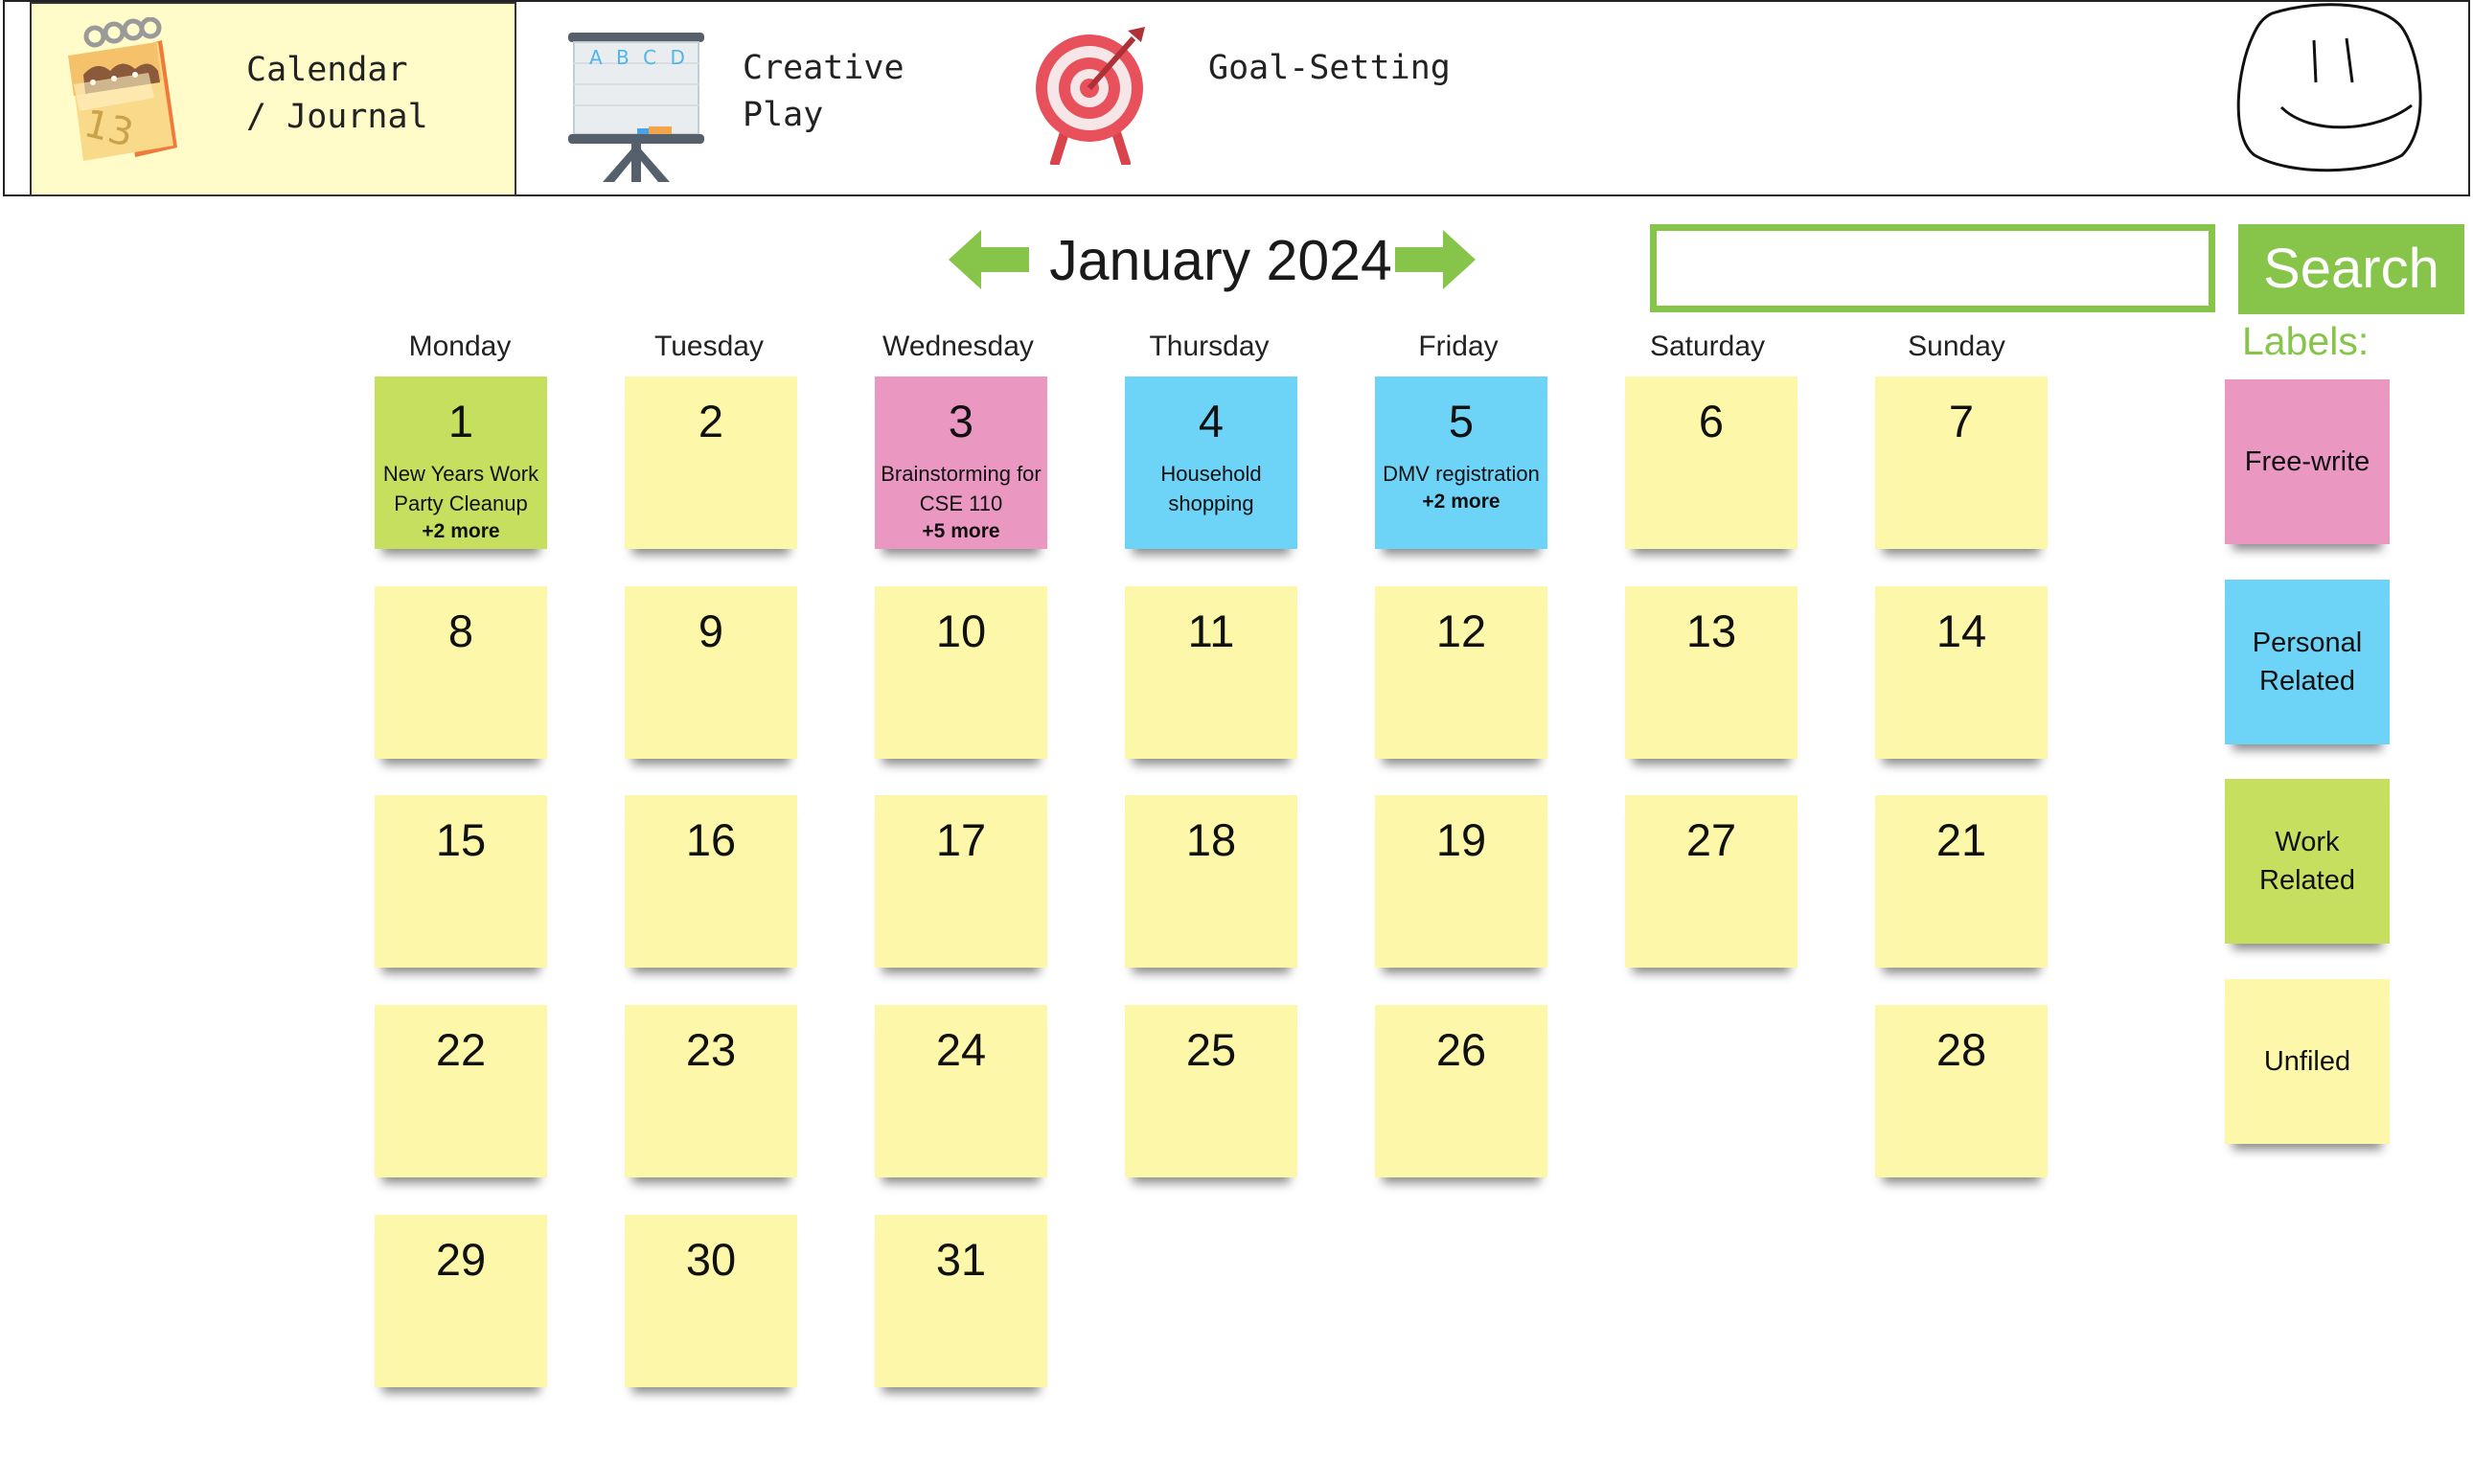 The height and width of the screenshot is (1484, 2473). What do you see at coordinates (1711, 421) in the screenshot?
I see `day-number: 6` at bounding box center [1711, 421].